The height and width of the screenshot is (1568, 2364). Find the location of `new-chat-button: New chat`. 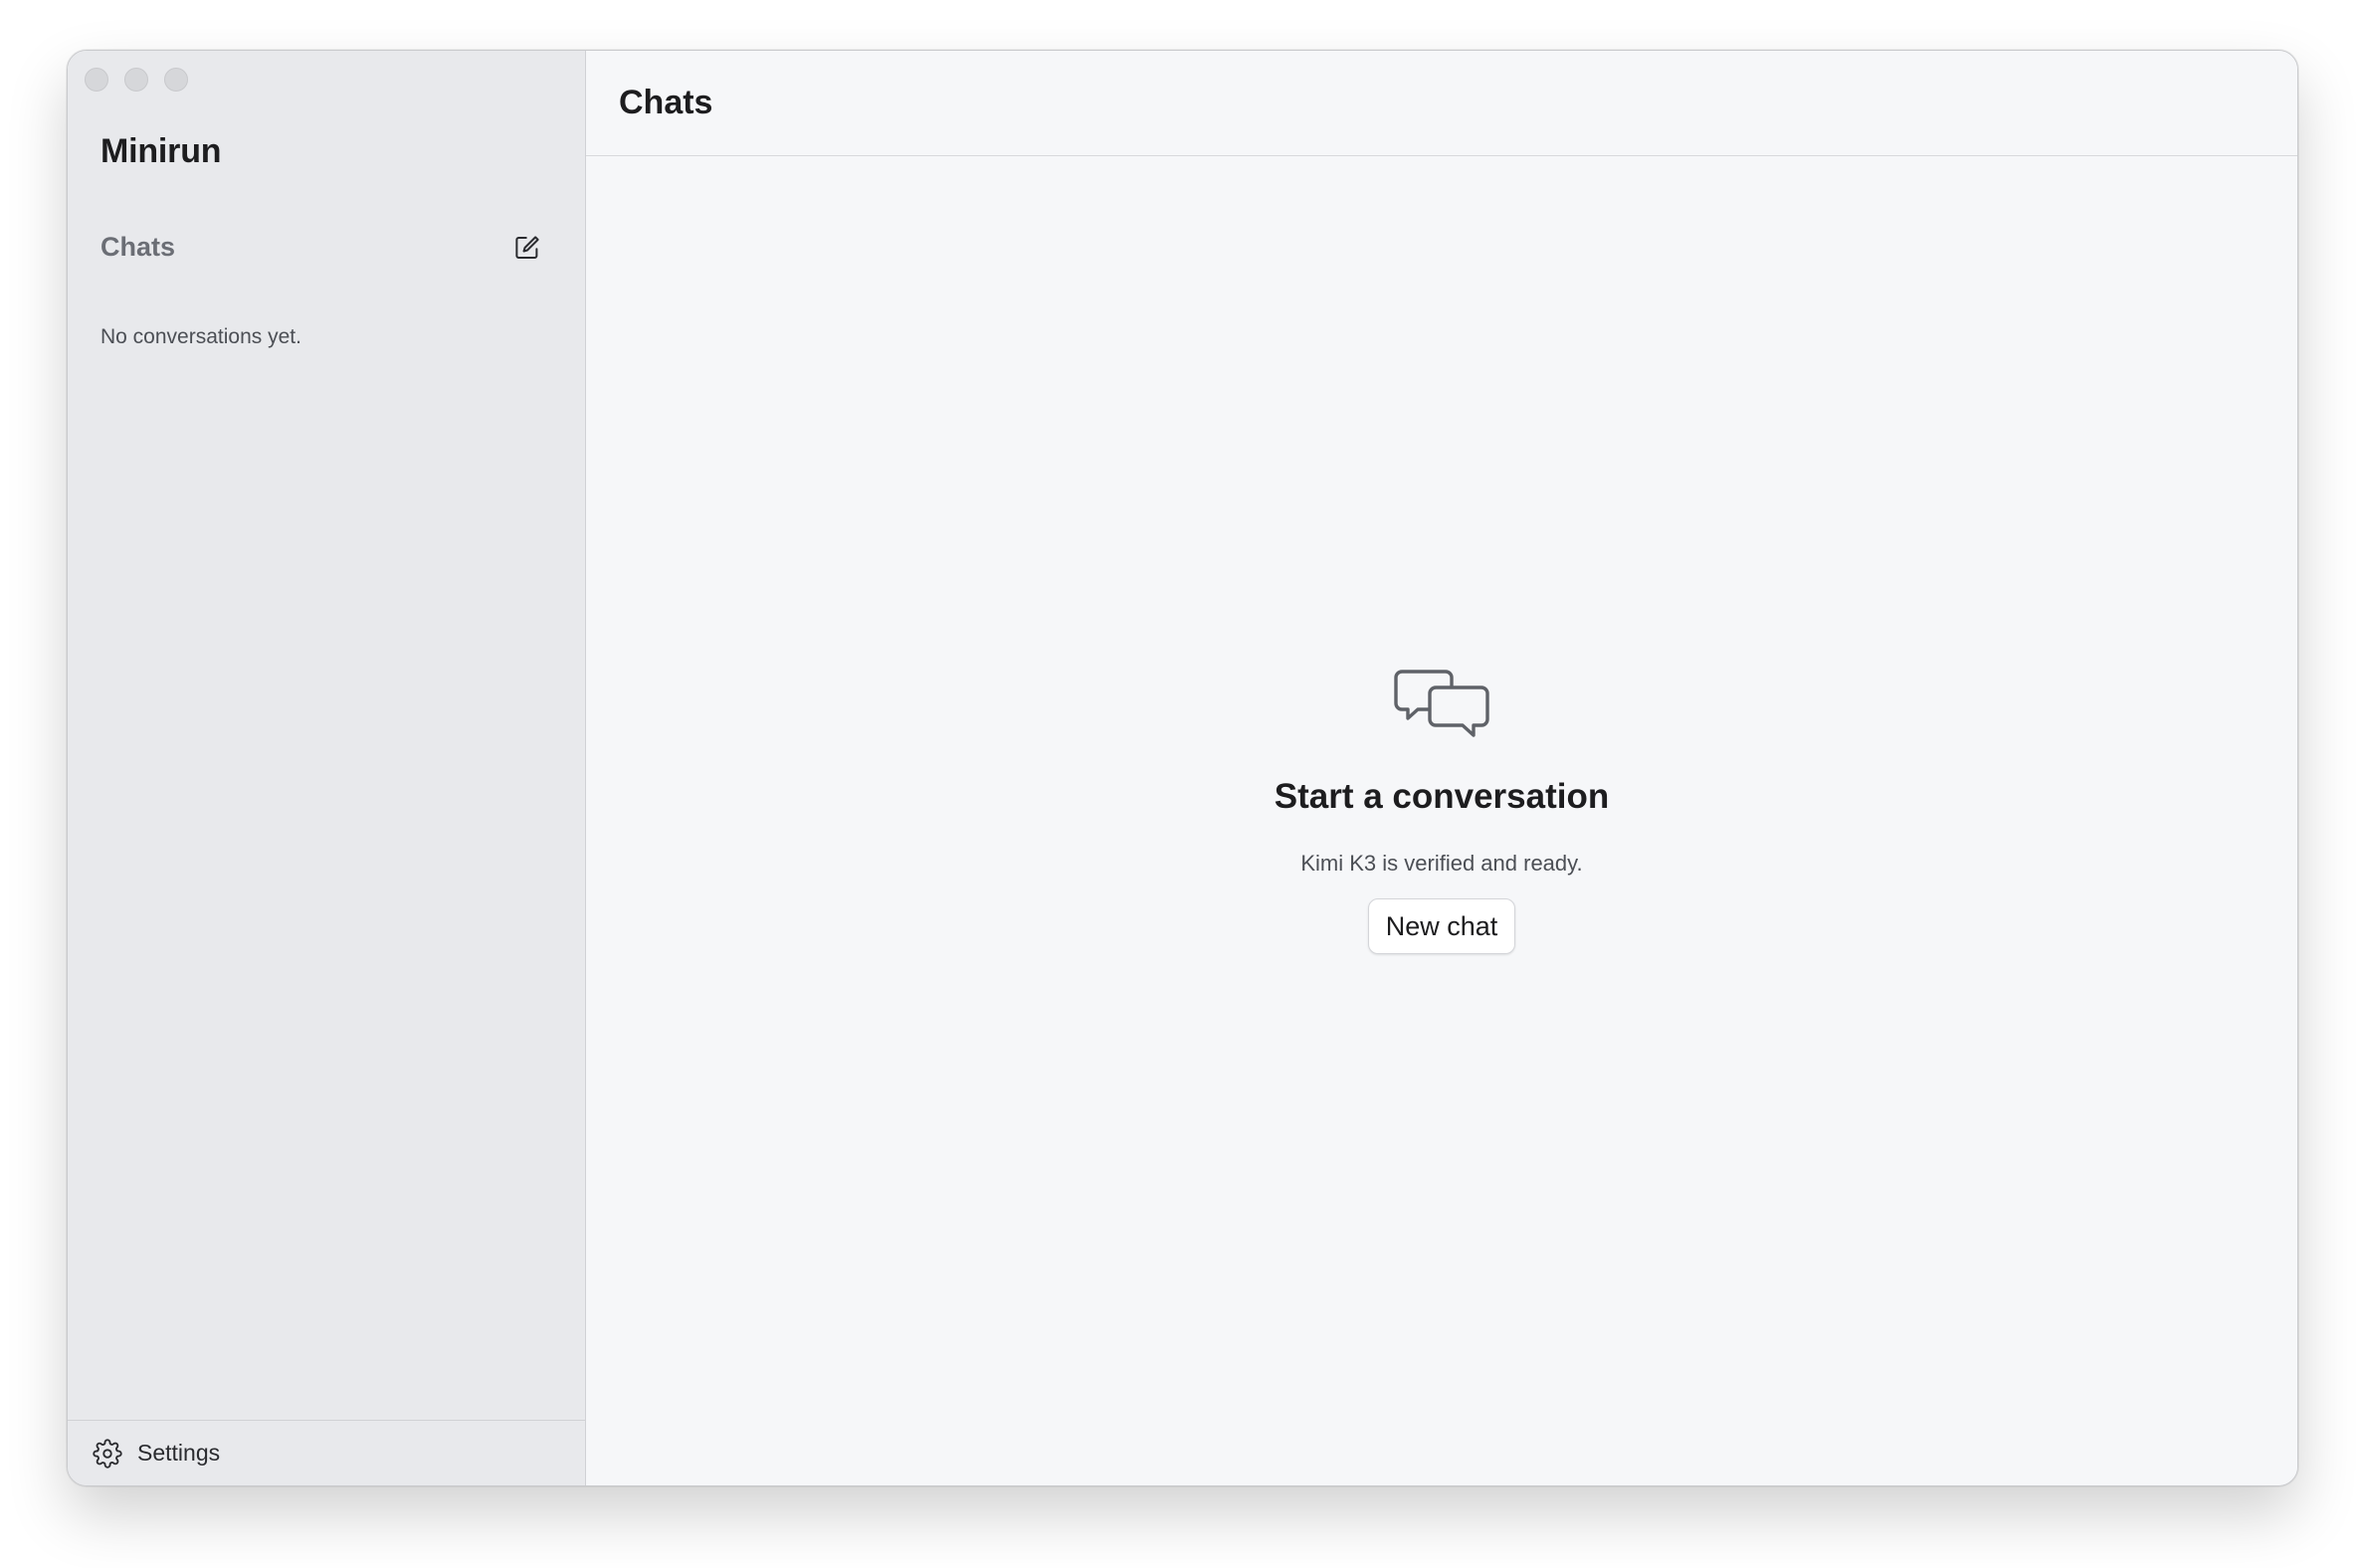

new-chat-button: New chat is located at coordinates (1441, 926).